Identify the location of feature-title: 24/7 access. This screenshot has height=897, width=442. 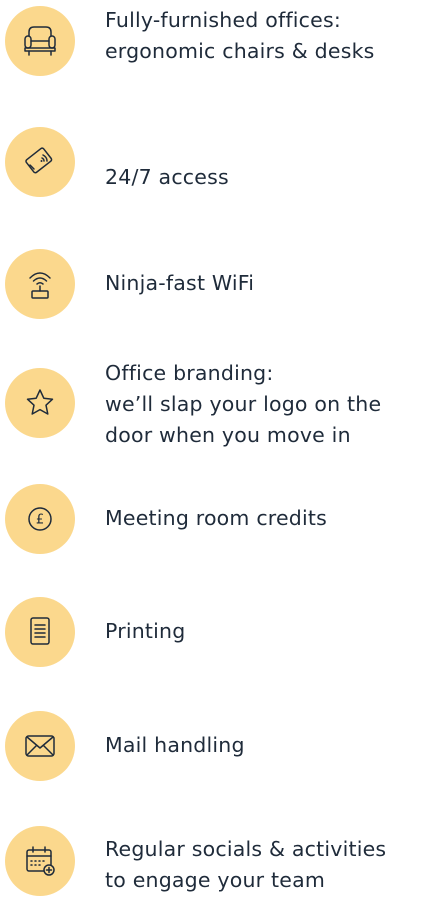
(167, 177).